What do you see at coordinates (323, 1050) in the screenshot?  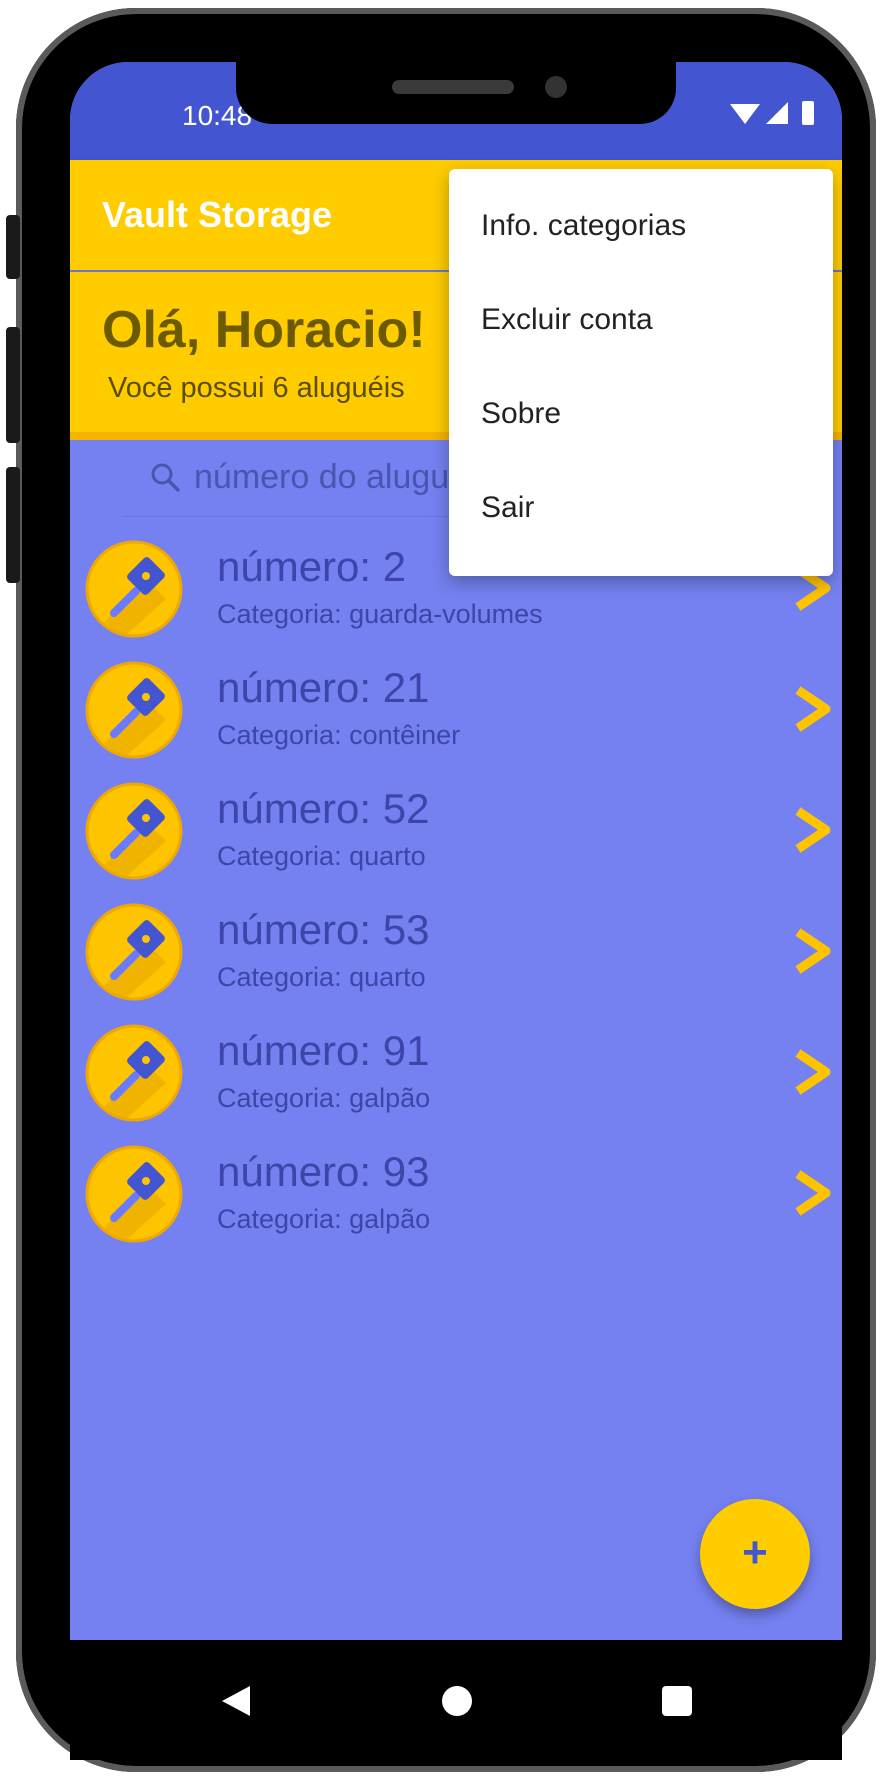 I see `rental-number: número: 91` at bounding box center [323, 1050].